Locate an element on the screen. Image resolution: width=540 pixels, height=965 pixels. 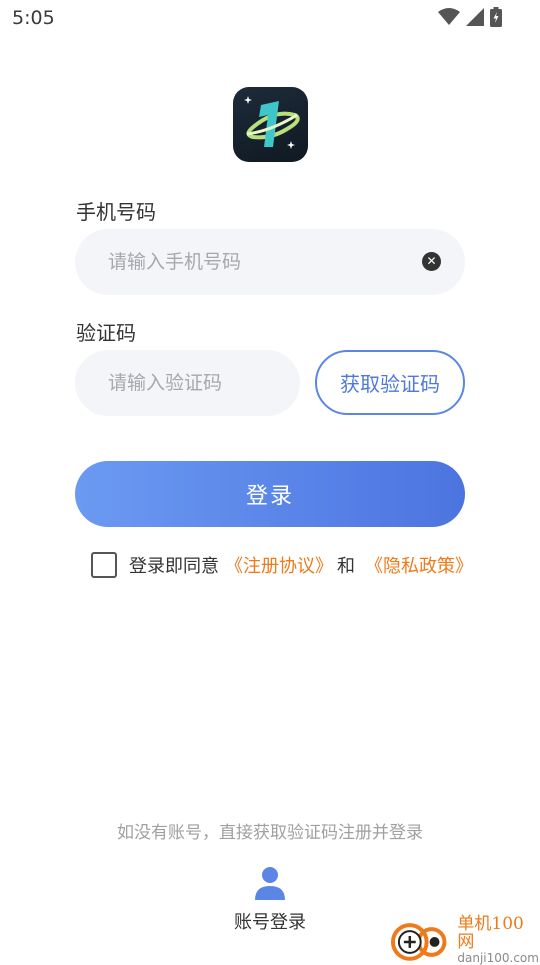
watermark-site-url: danji100.com is located at coordinates (498, 957).